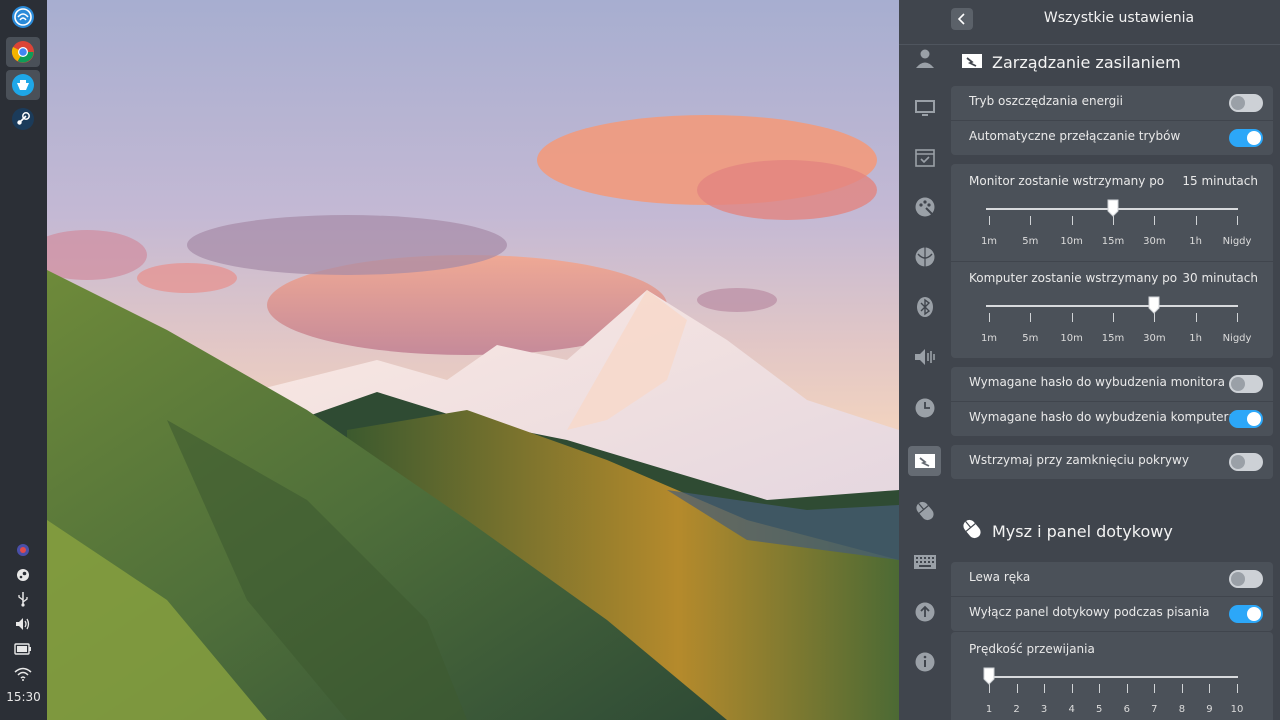  What do you see at coordinates (1246, 103) in the screenshot?
I see `power-saving-toggle` at bounding box center [1246, 103].